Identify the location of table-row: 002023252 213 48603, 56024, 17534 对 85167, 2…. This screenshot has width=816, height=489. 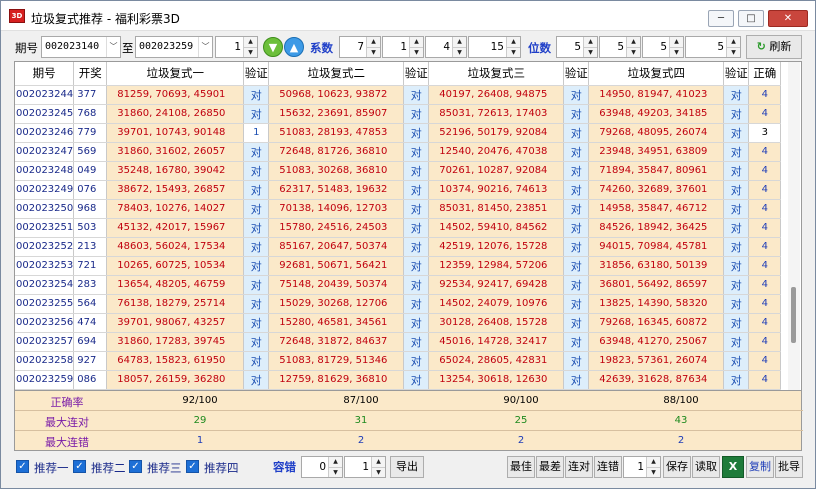
(398, 247).